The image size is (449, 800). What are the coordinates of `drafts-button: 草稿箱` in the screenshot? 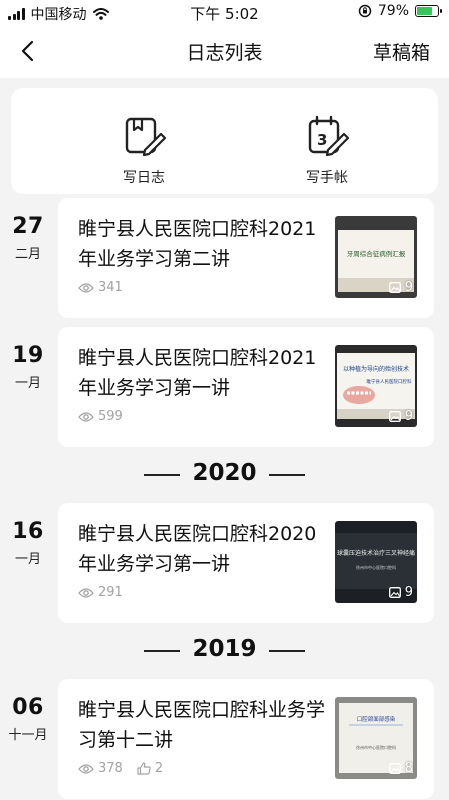 It's located at (401, 51).